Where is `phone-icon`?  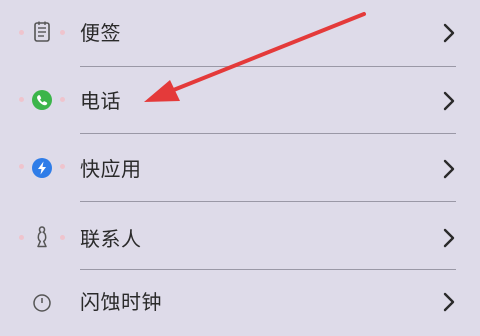 phone-icon is located at coordinates (42, 100).